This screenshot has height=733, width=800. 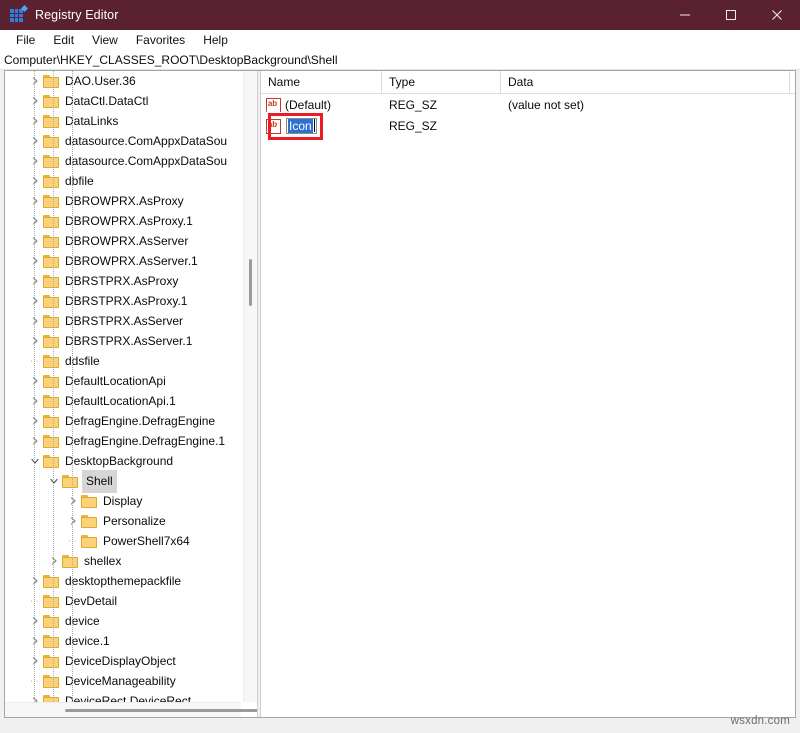 I want to click on menu-help: Help, so click(x=215, y=40).